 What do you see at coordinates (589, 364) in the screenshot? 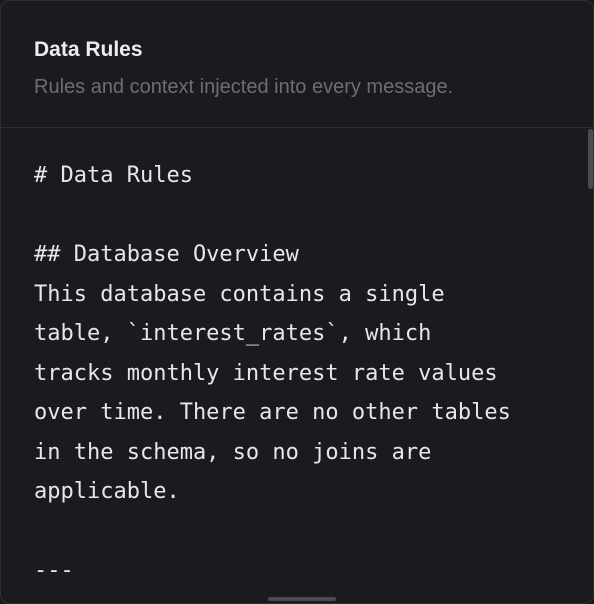
I see `editor-scrollbar` at bounding box center [589, 364].